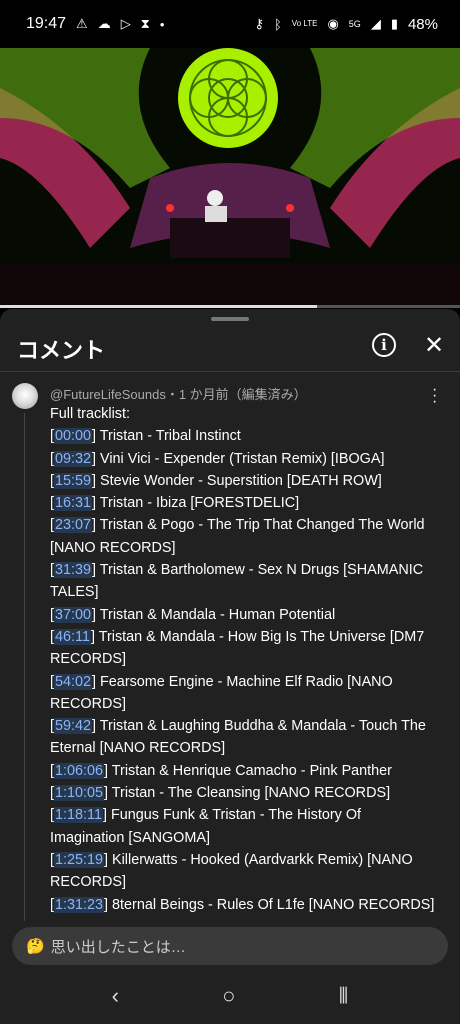 The width and height of the screenshot is (460, 1024). I want to click on info-button: i, so click(384, 345).